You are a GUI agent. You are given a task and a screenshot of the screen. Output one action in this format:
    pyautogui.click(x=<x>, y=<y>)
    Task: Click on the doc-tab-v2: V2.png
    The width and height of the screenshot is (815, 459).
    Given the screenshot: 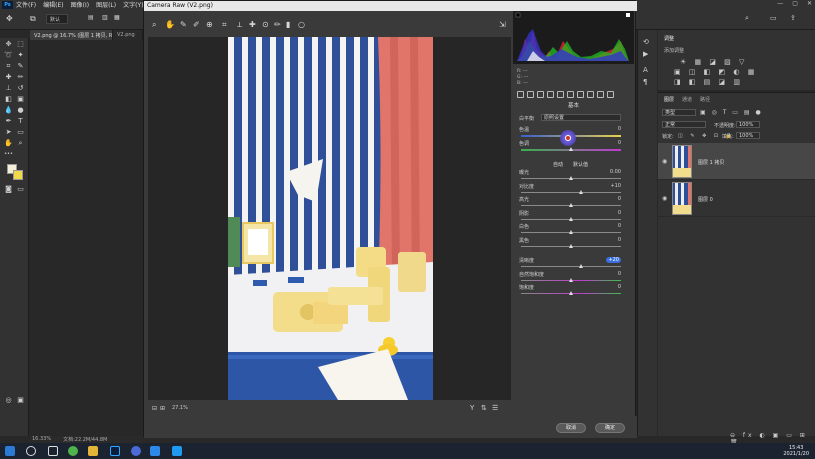 What is the action you would take?
    pyautogui.click(x=128, y=35)
    